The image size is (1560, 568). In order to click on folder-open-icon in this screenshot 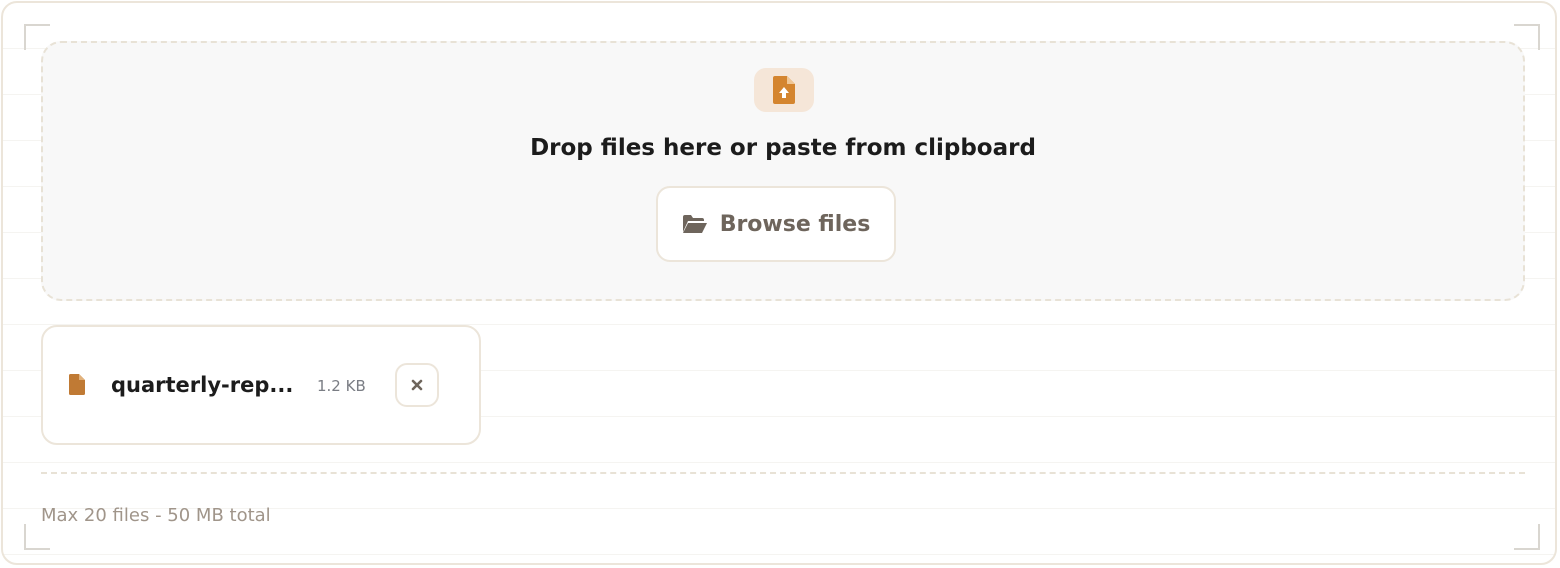, I will do `click(694, 224)`.